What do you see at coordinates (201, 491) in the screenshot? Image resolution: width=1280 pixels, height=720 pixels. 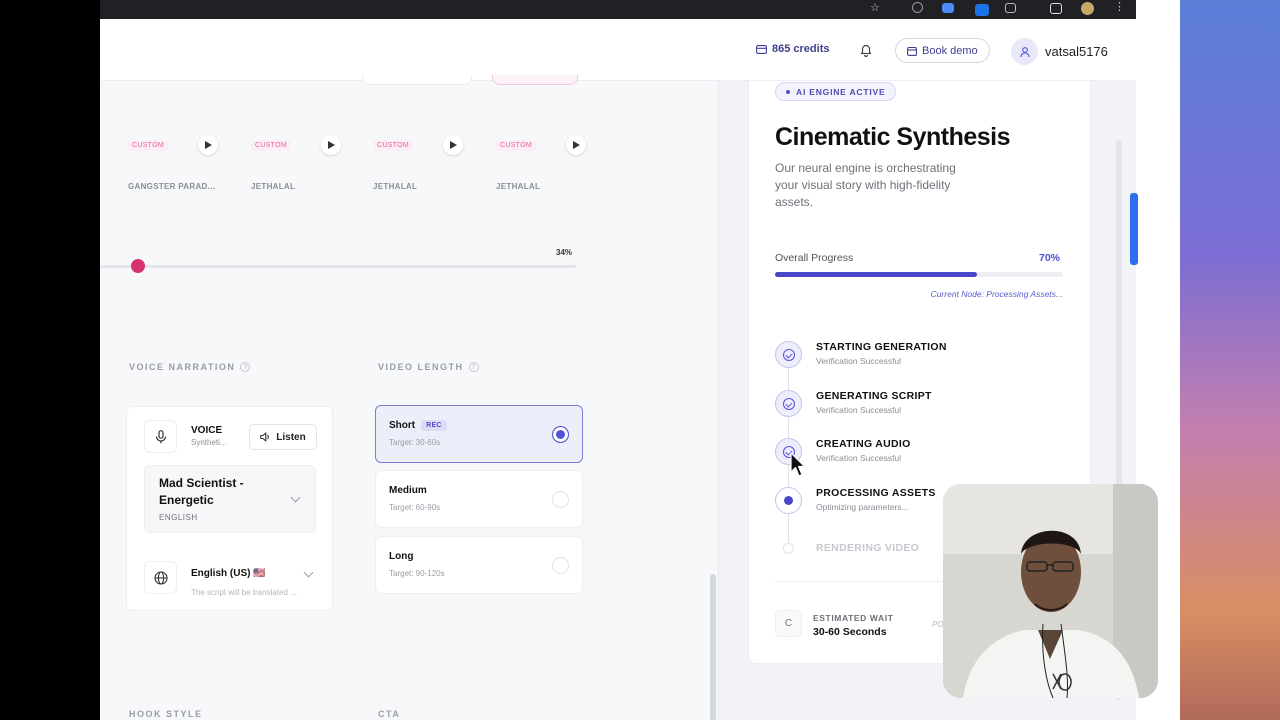 I see `selected-voice: Mad Scientist - Energetic` at bounding box center [201, 491].